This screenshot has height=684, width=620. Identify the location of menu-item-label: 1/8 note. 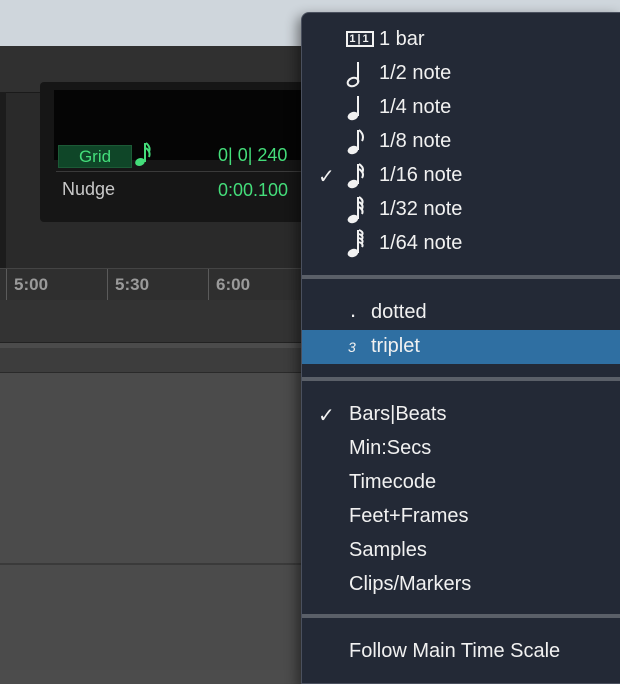
(415, 141).